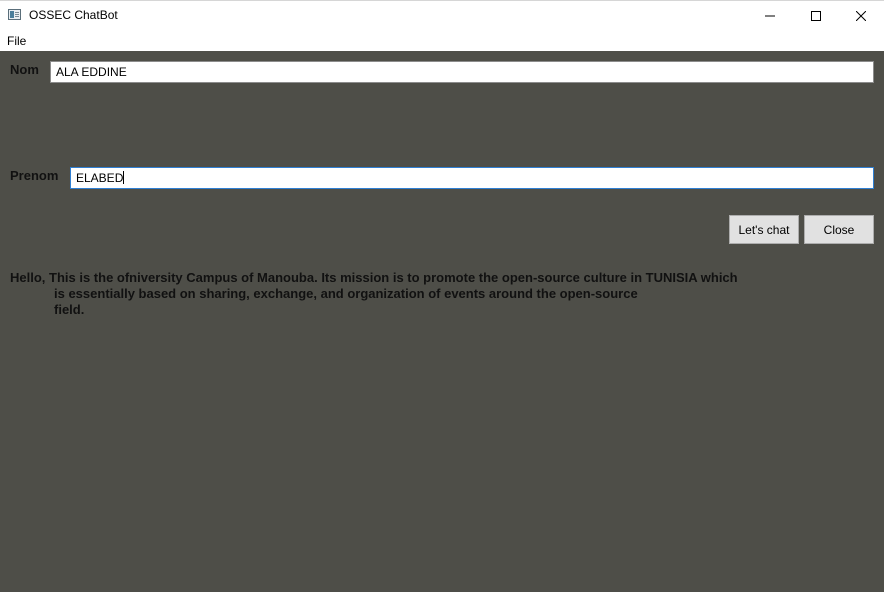 The height and width of the screenshot is (592, 884). Describe the element at coordinates (24, 69) in the screenshot. I see `nom-label: Nom` at that location.